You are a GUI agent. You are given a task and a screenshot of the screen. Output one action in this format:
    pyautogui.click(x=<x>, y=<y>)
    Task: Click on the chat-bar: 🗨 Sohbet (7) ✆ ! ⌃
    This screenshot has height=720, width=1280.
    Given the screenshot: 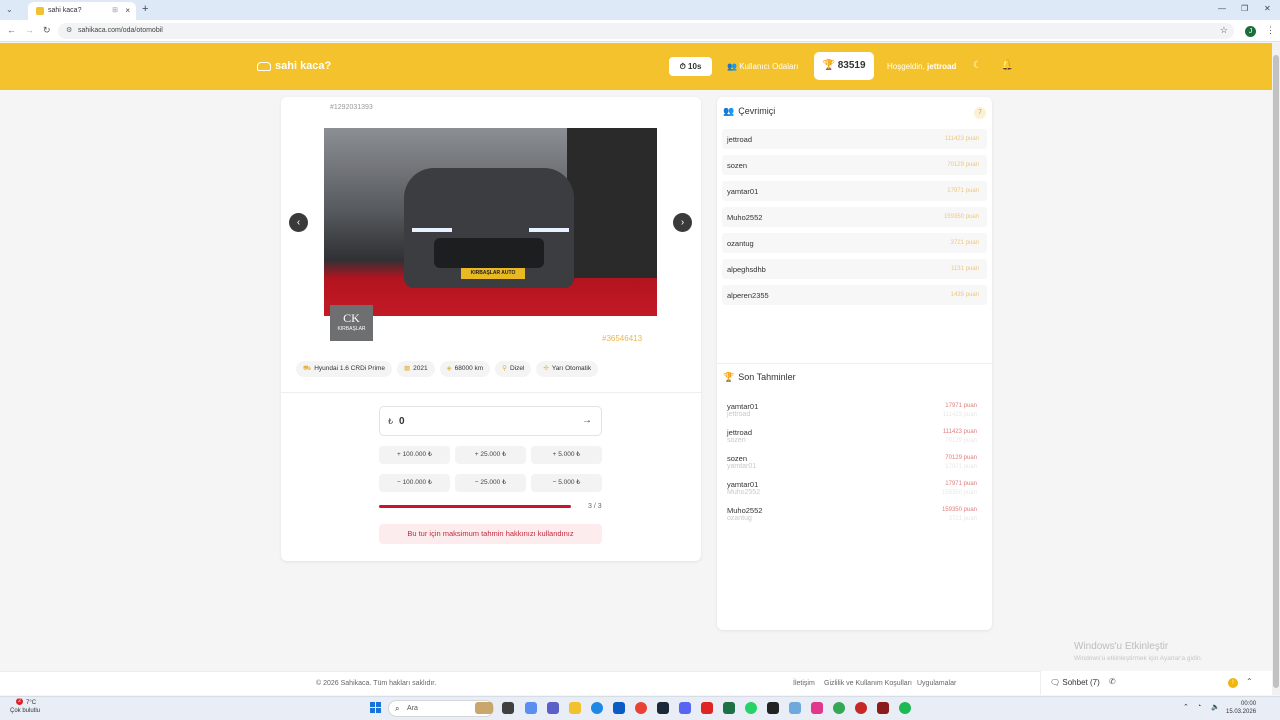 What is the action you would take?
    pyautogui.click(x=1156, y=683)
    